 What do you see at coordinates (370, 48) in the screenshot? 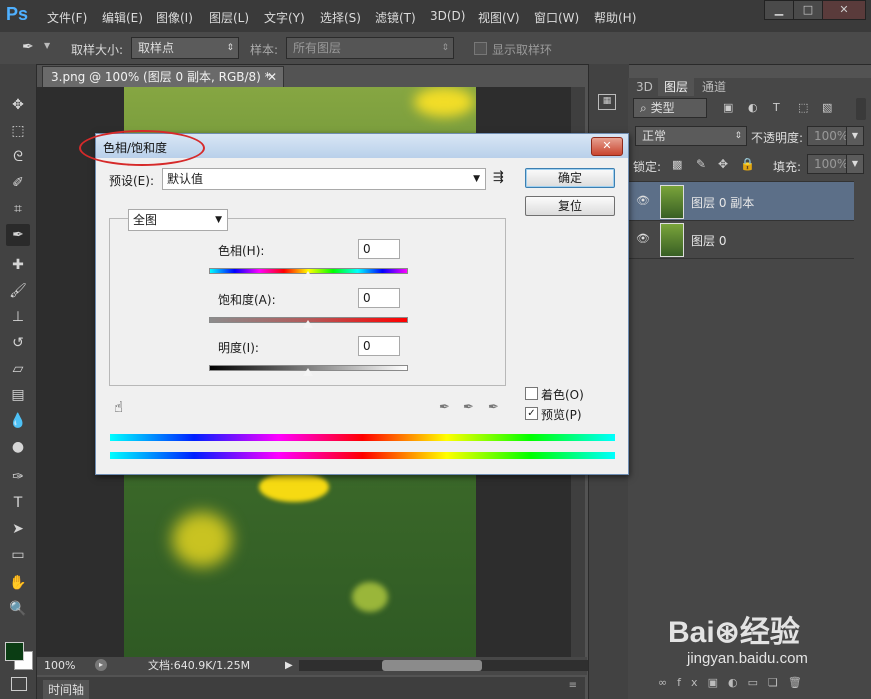
I see `sample-select: 所有图层 ⇕` at bounding box center [370, 48].